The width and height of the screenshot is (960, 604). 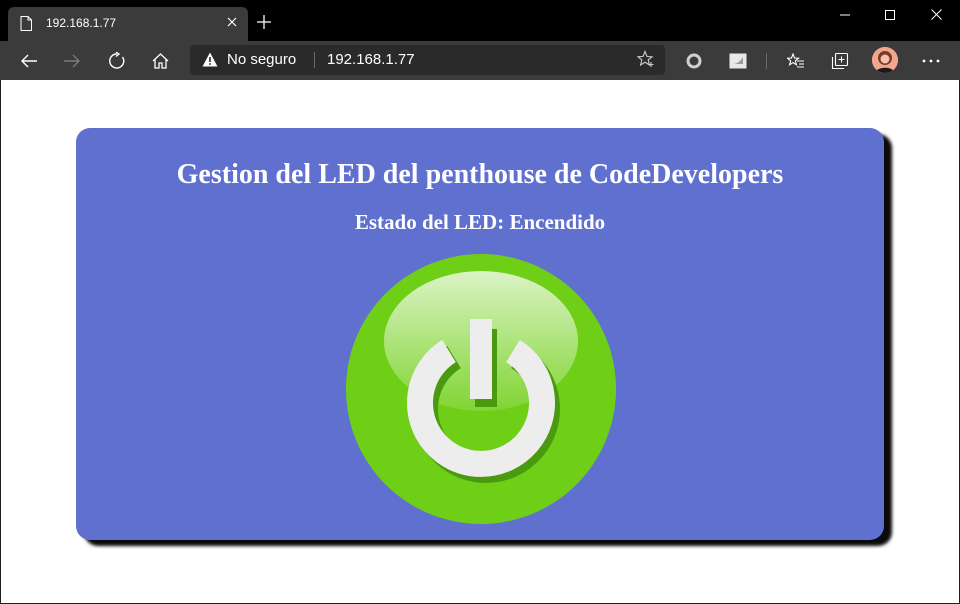 I want to click on window-close-icon, so click(x=936, y=16).